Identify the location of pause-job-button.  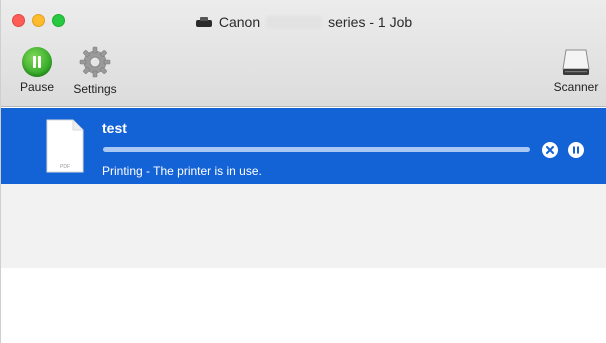
(576, 150).